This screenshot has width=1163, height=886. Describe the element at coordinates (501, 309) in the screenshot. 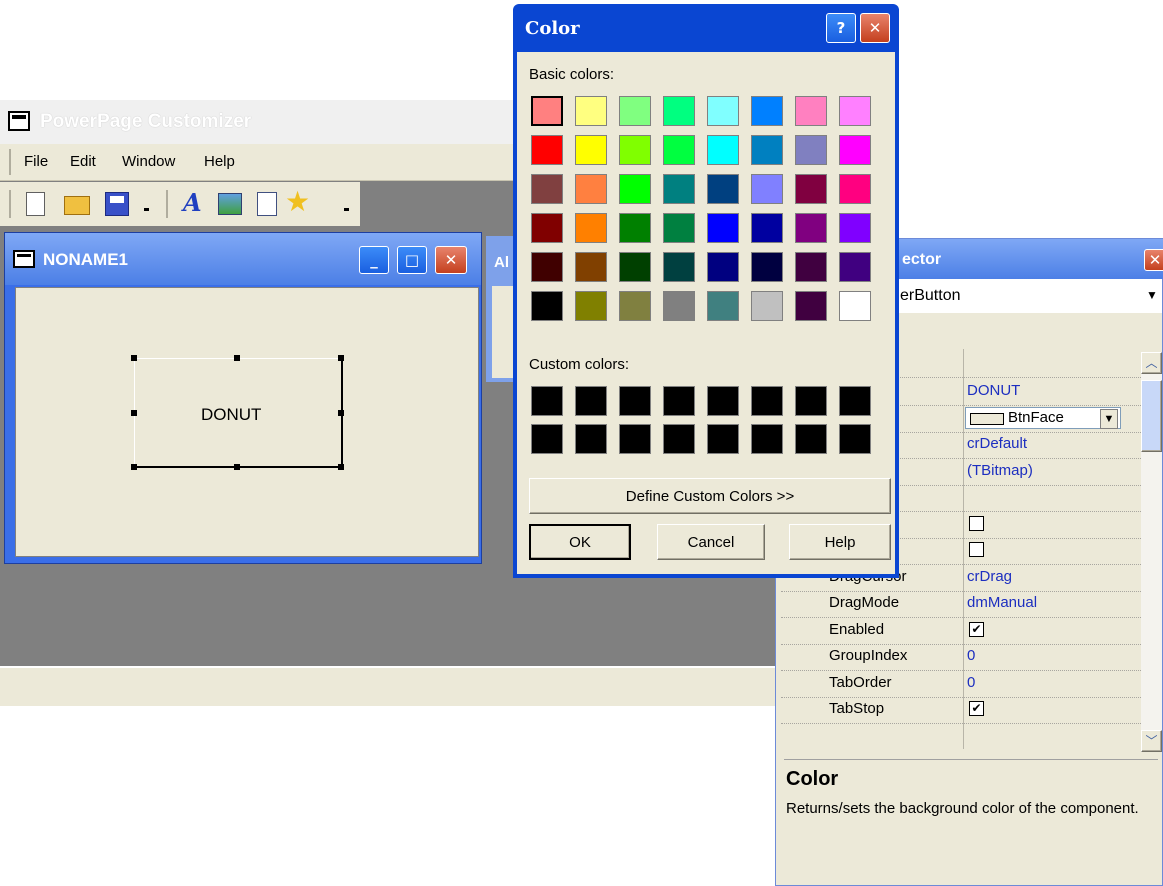

I see `partial-child-window: Al` at that location.